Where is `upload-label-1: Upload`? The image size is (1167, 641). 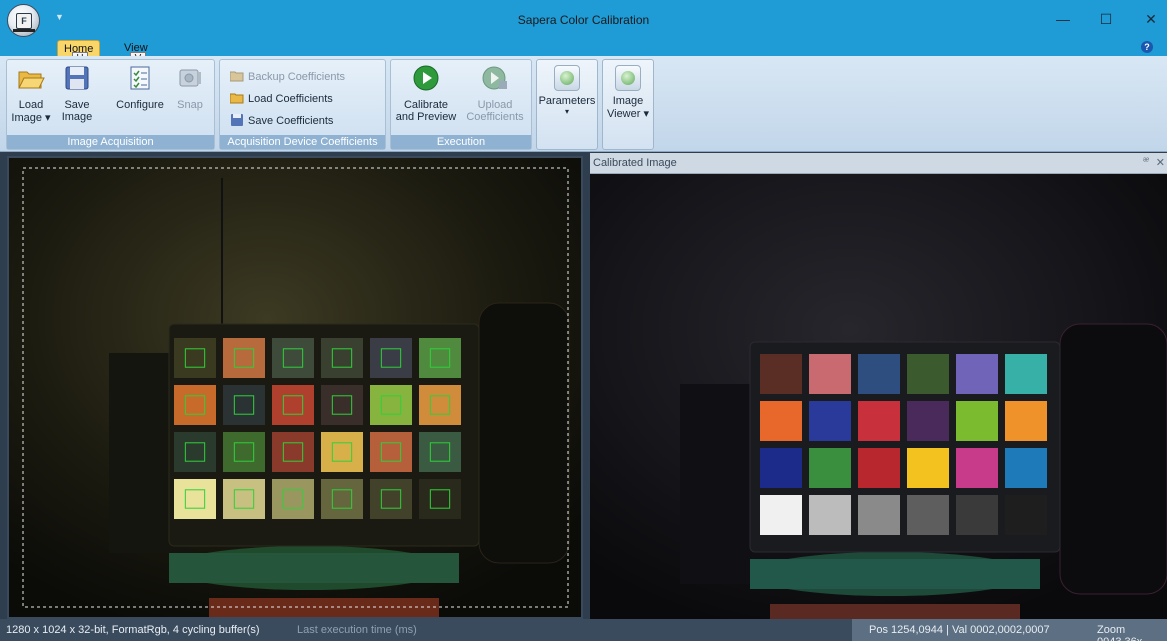
upload-label-1: Upload is located at coordinates (495, 105).